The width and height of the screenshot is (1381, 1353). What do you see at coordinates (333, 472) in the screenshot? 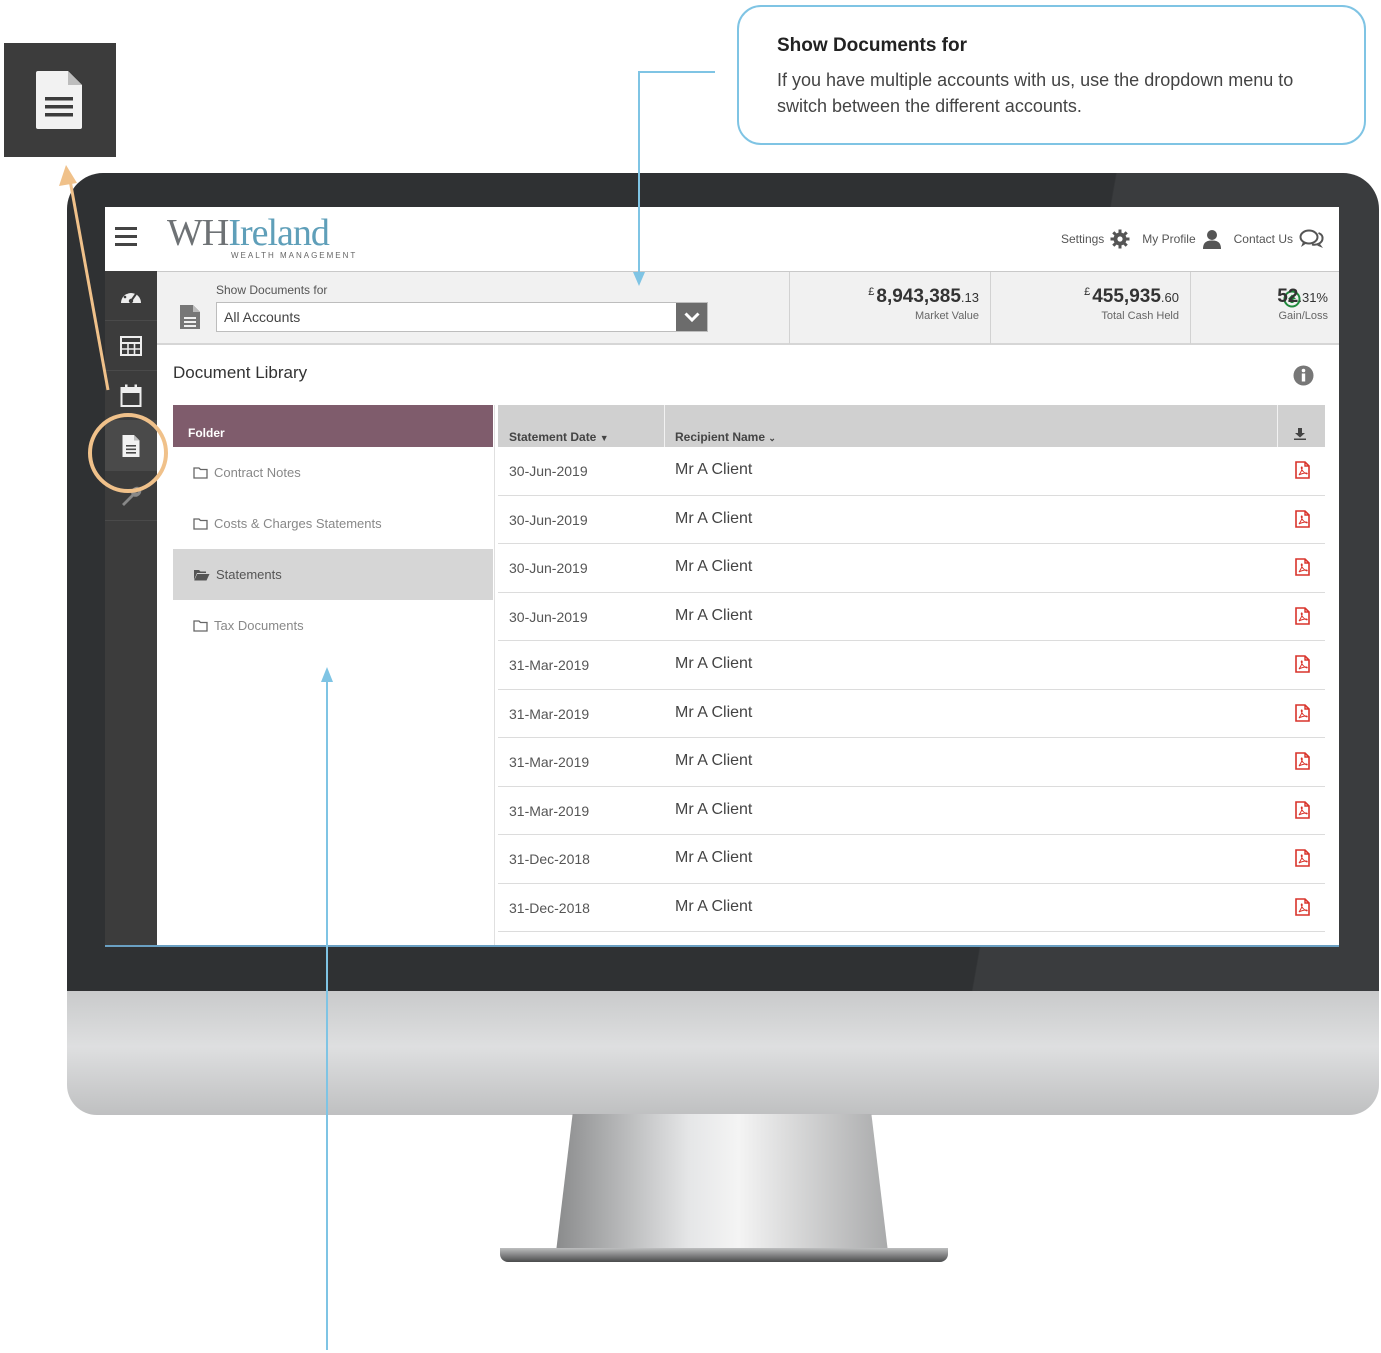
I see `folder-item-contract-notes: Contract Notes` at bounding box center [333, 472].